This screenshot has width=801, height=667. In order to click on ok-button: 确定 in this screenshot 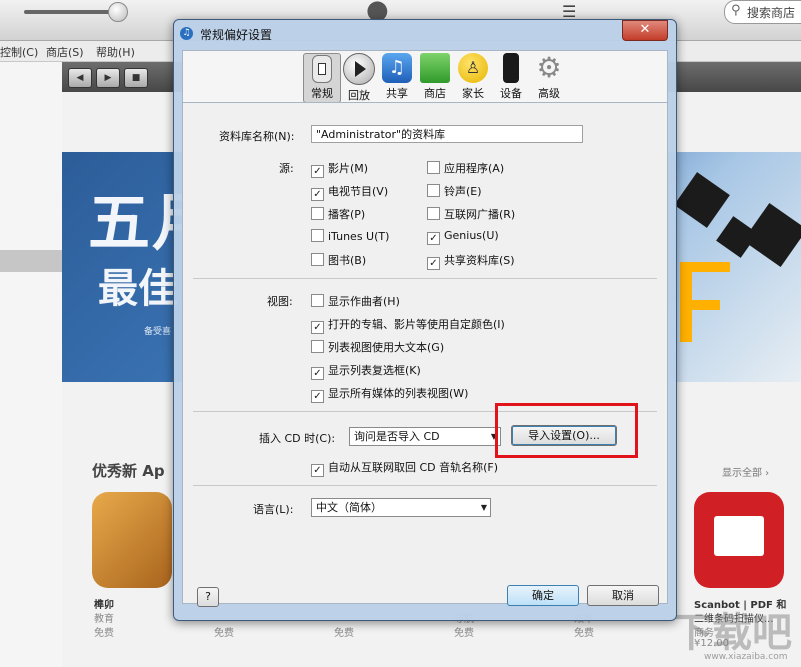, I will do `click(543, 595)`.